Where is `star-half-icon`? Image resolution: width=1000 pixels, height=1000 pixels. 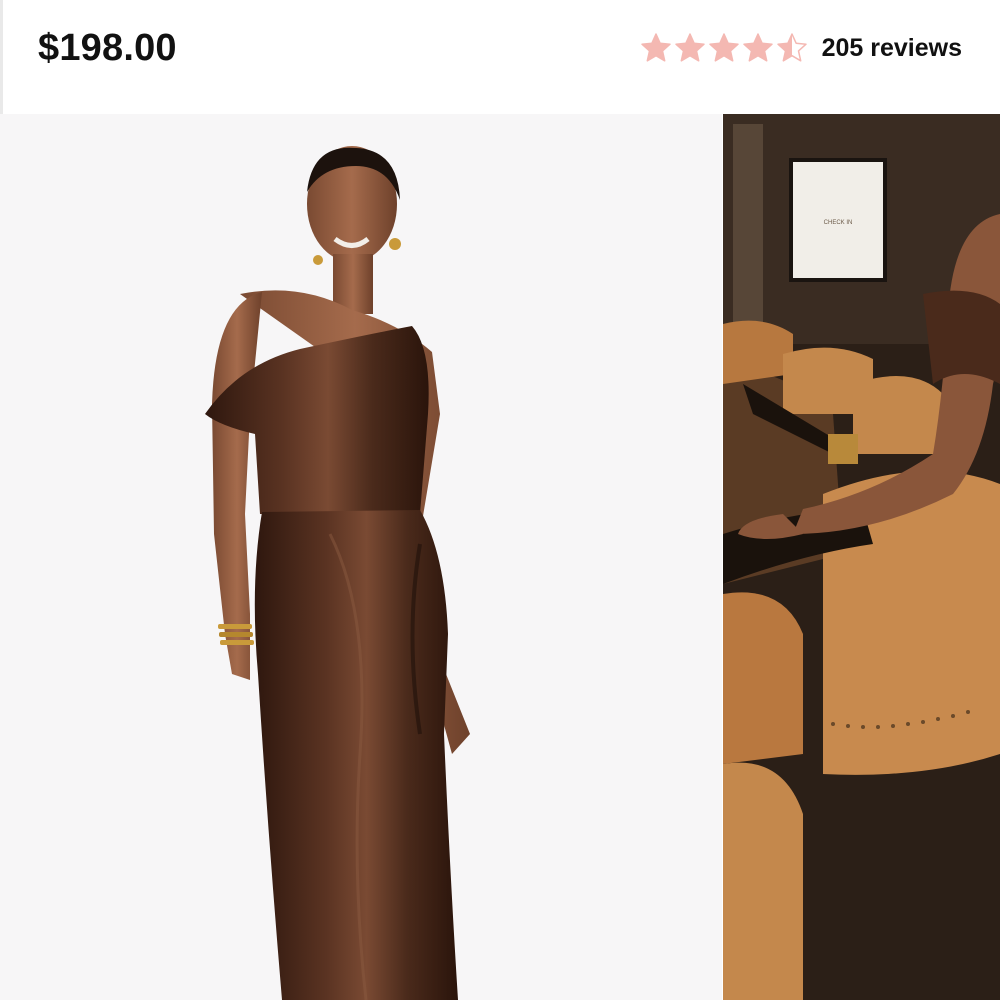
star-half-icon is located at coordinates (791, 47).